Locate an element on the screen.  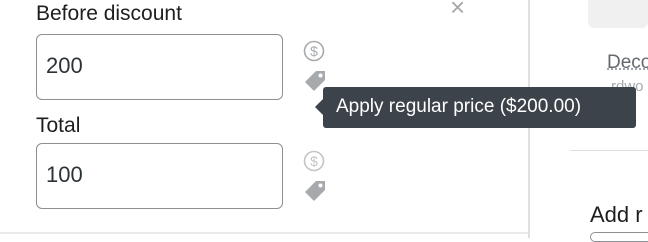
price-tag-icon is located at coordinates (315, 191).